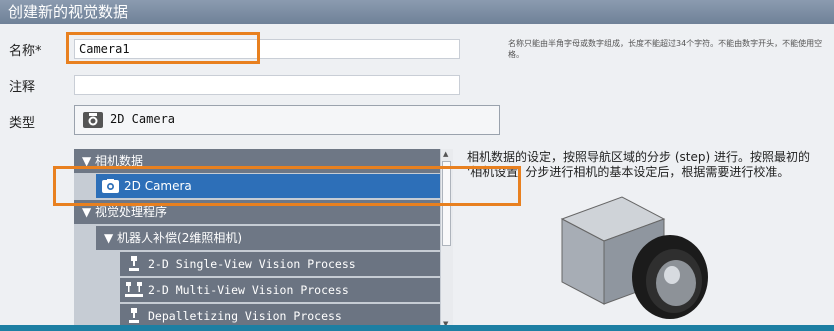 Image resolution: width=834 pixels, height=331 pixels. Describe the element at coordinates (287, 120) in the screenshot. I see `type-display: 2D Camera` at that location.